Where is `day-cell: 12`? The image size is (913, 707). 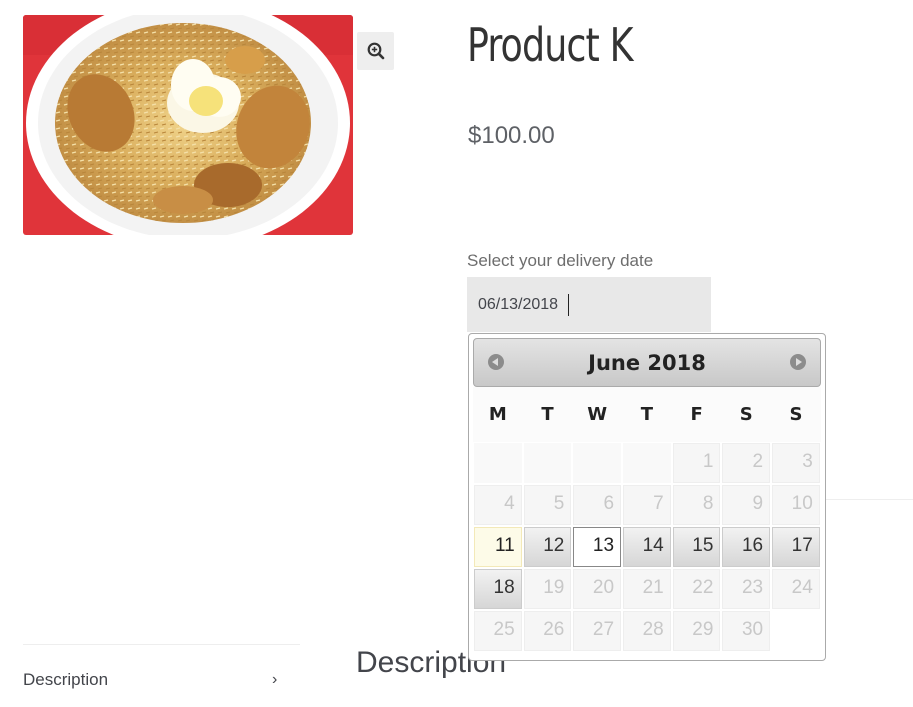
day-cell: 12 is located at coordinates (547, 547).